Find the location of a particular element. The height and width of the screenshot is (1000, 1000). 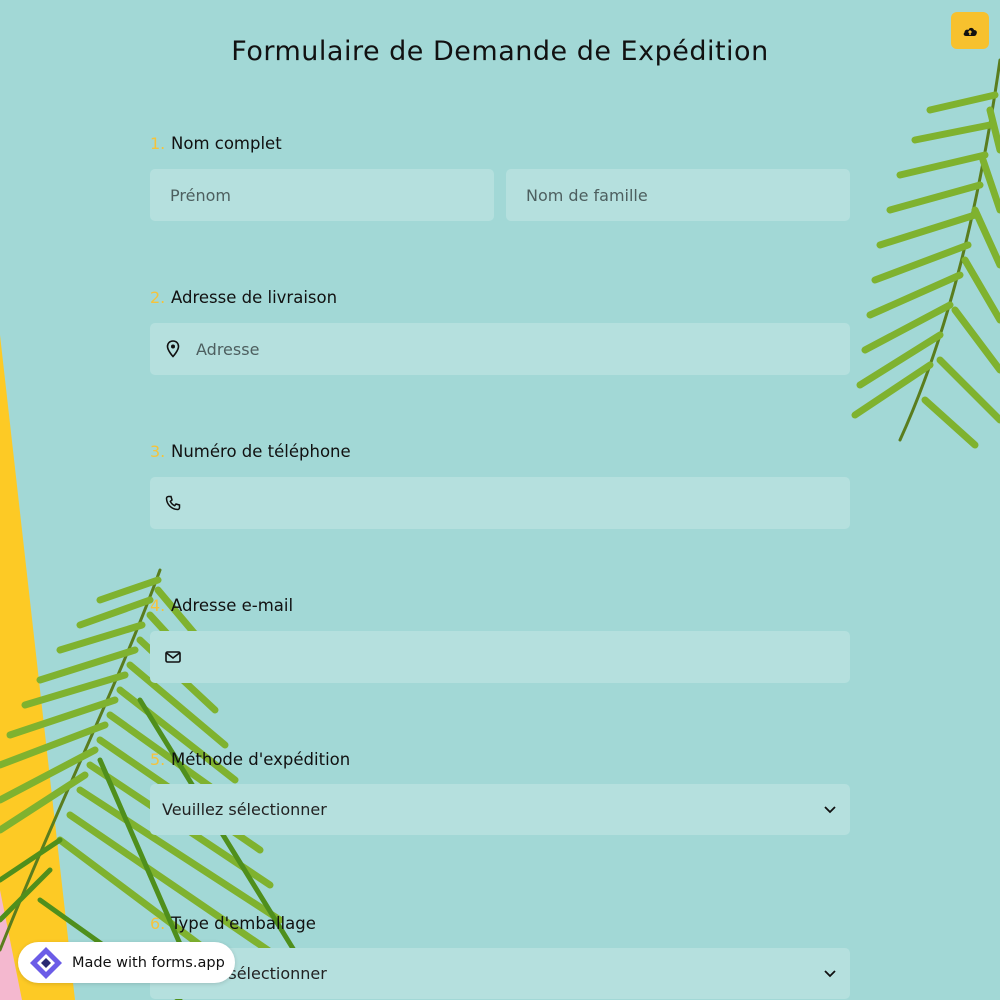

question-text: Numéro de téléphone is located at coordinates (261, 451).